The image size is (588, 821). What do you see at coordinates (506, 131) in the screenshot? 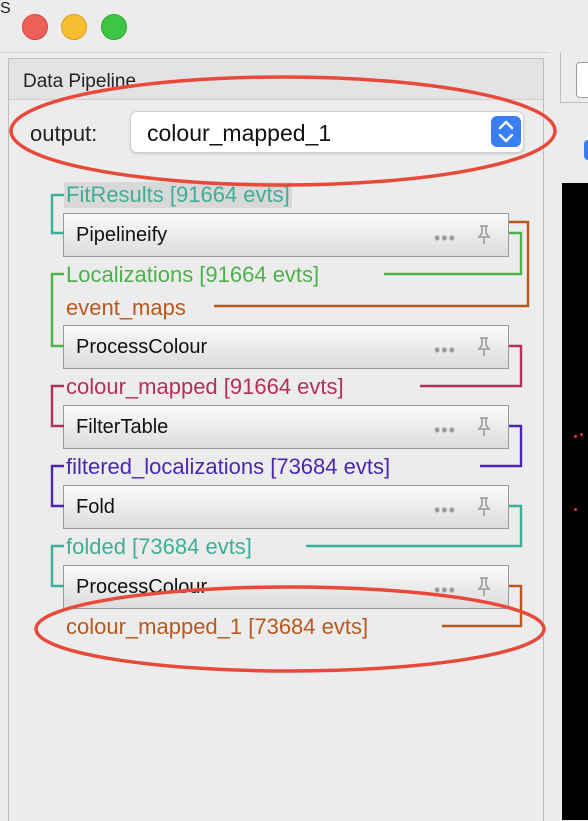
I see `select-arrows-icon` at bounding box center [506, 131].